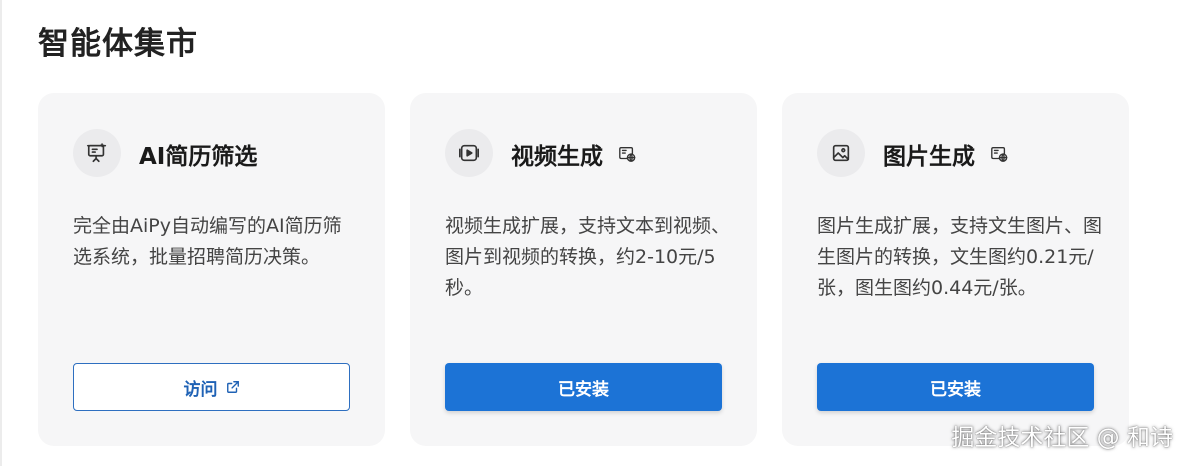 The image size is (1185, 466). I want to click on image-icon, so click(841, 153).